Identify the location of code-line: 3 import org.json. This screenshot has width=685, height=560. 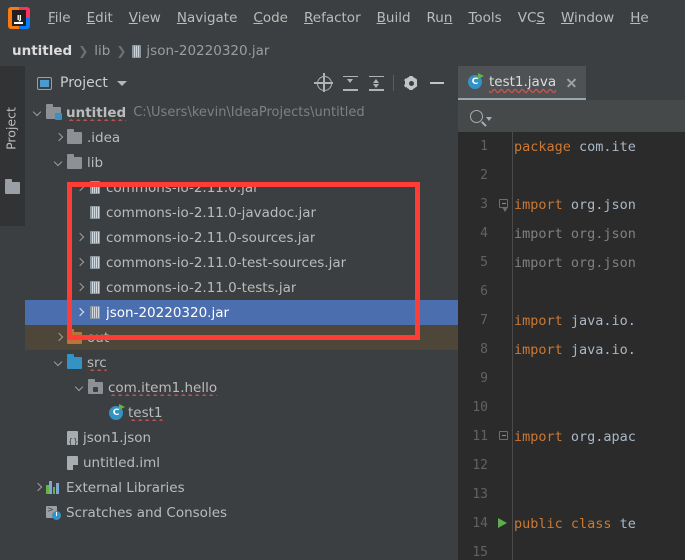
(571, 204).